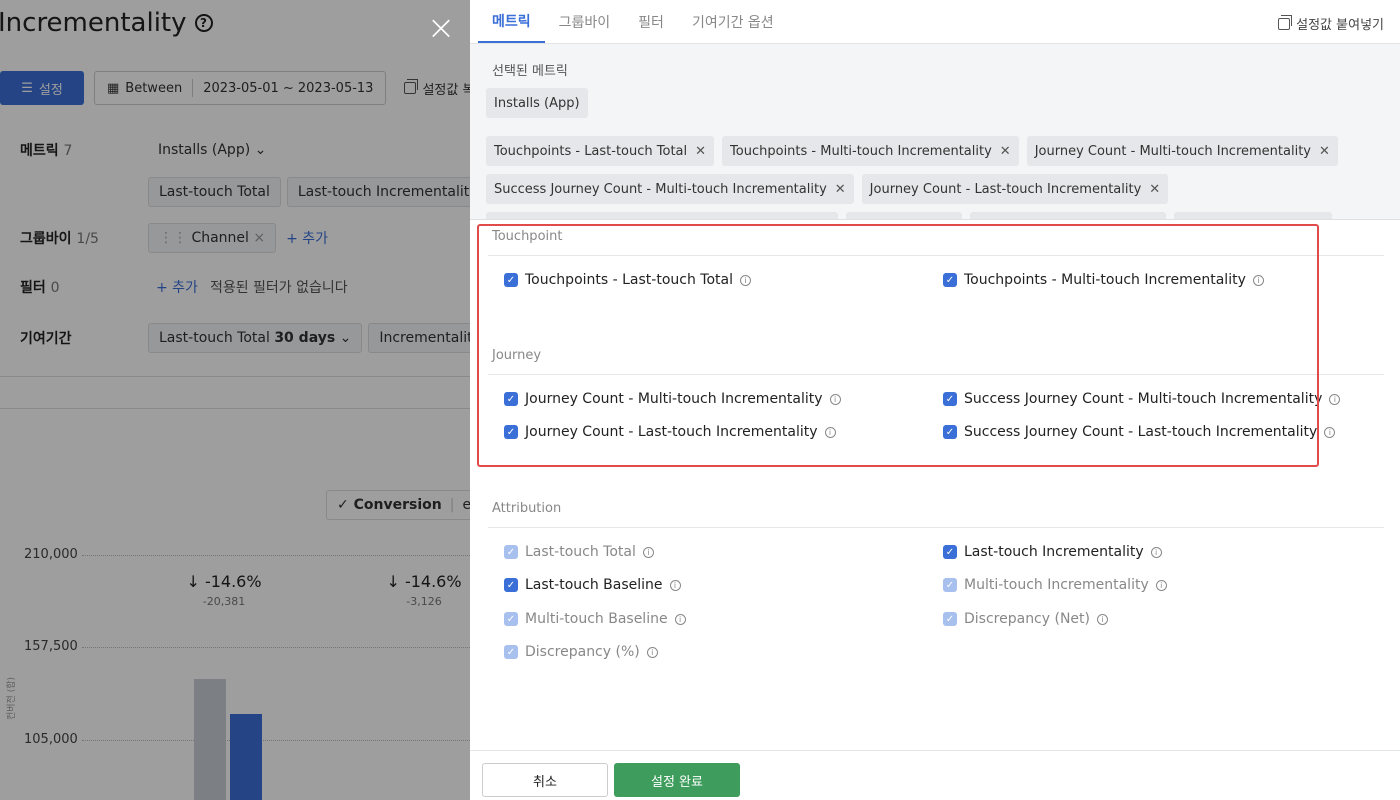 The image size is (1400, 800). Describe the element at coordinates (581, 652) in the screenshot. I see `metric-checkbox: ✓ Discrepancy (%) i` at that location.